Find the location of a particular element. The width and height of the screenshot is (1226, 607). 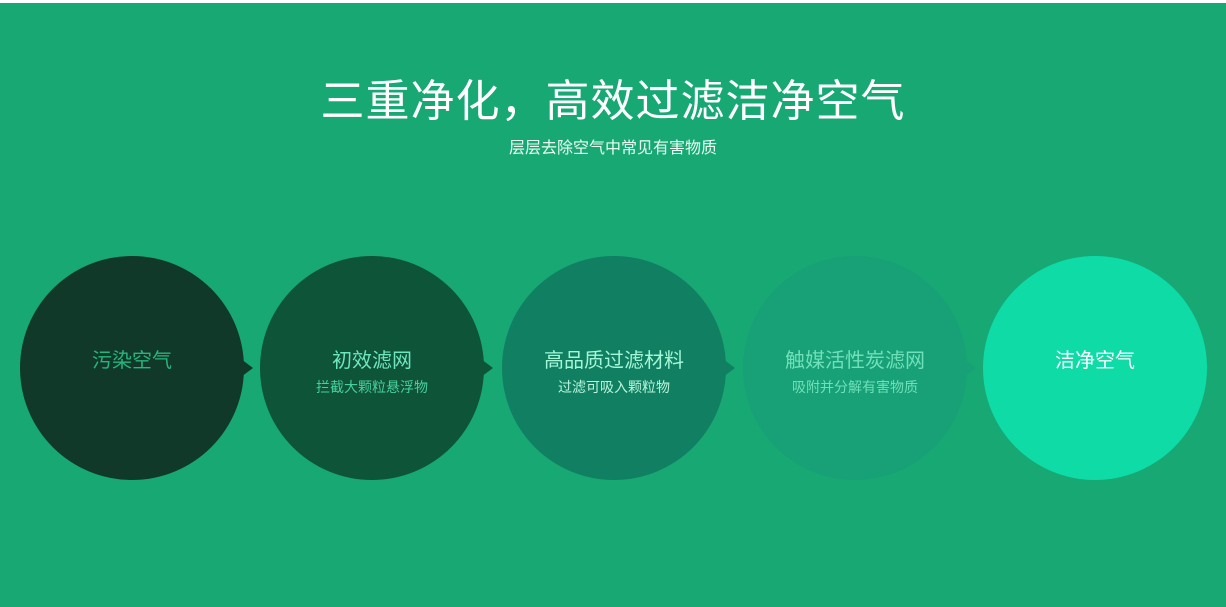

step-hq-filter-material: 高品质过滤材料 过滤可吸入颗粒物 is located at coordinates (618, 368).